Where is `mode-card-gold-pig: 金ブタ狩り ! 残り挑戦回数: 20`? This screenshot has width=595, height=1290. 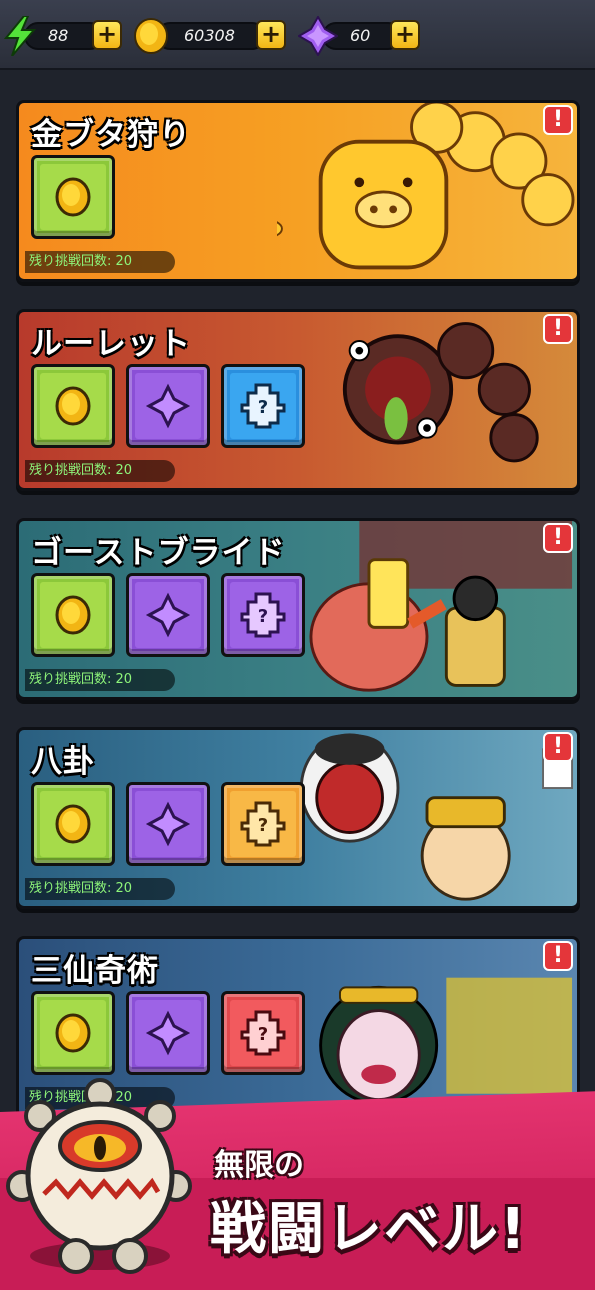 mode-card-gold-pig: 金ブタ狩り ! 残り挑戦回数: 20 is located at coordinates (298, 191).